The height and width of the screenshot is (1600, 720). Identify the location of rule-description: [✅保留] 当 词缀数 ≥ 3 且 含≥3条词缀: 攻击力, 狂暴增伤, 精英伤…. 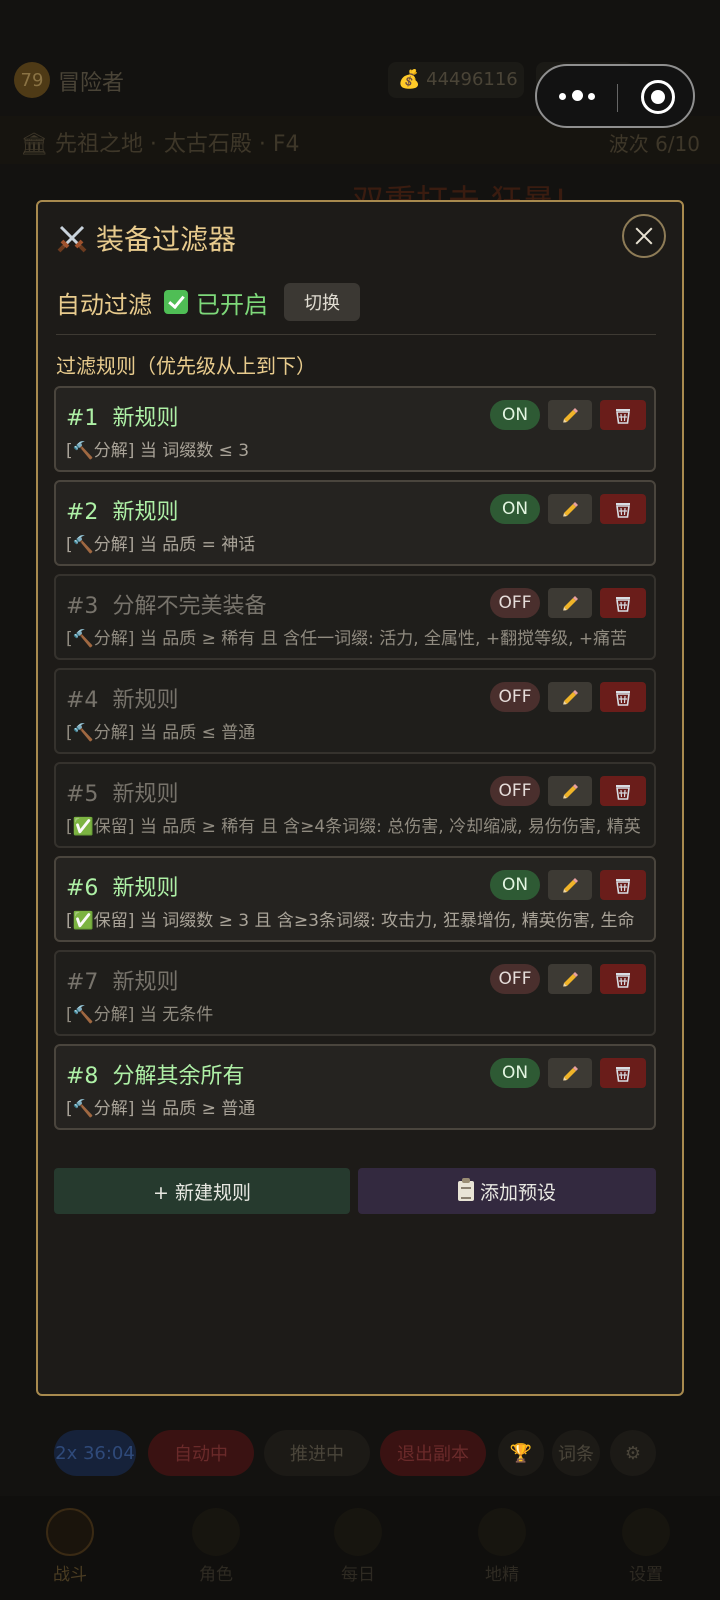
(350, 921).